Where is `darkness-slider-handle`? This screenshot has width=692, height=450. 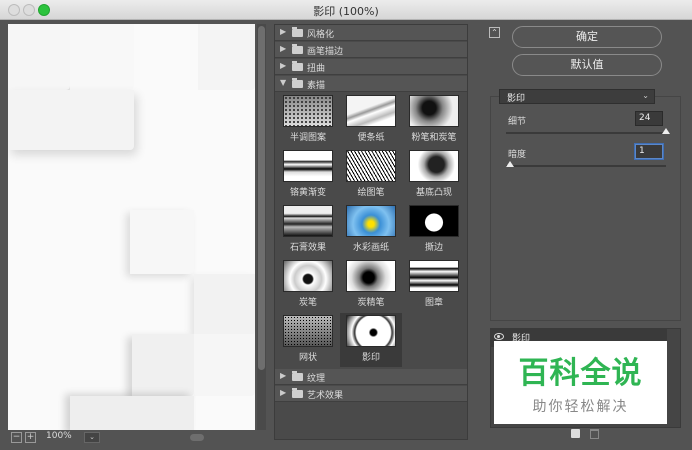
darkness-slider-handle is located at coordinates (510, 164).